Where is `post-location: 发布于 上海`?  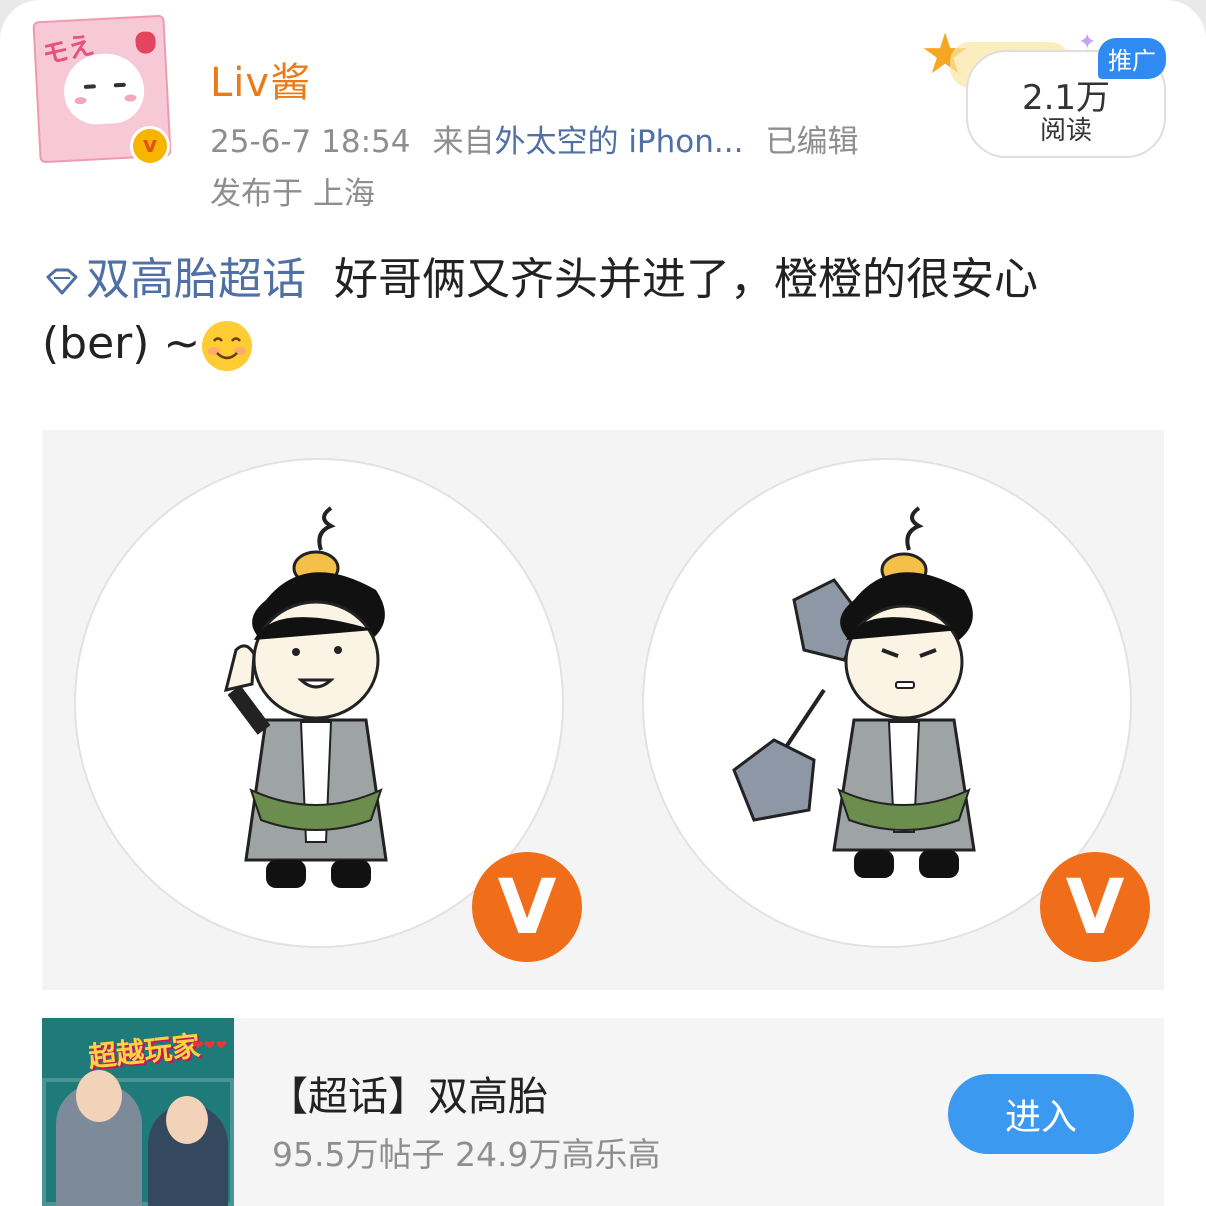 post-location: 发布于 上海 is located at coordinates (292, 194).